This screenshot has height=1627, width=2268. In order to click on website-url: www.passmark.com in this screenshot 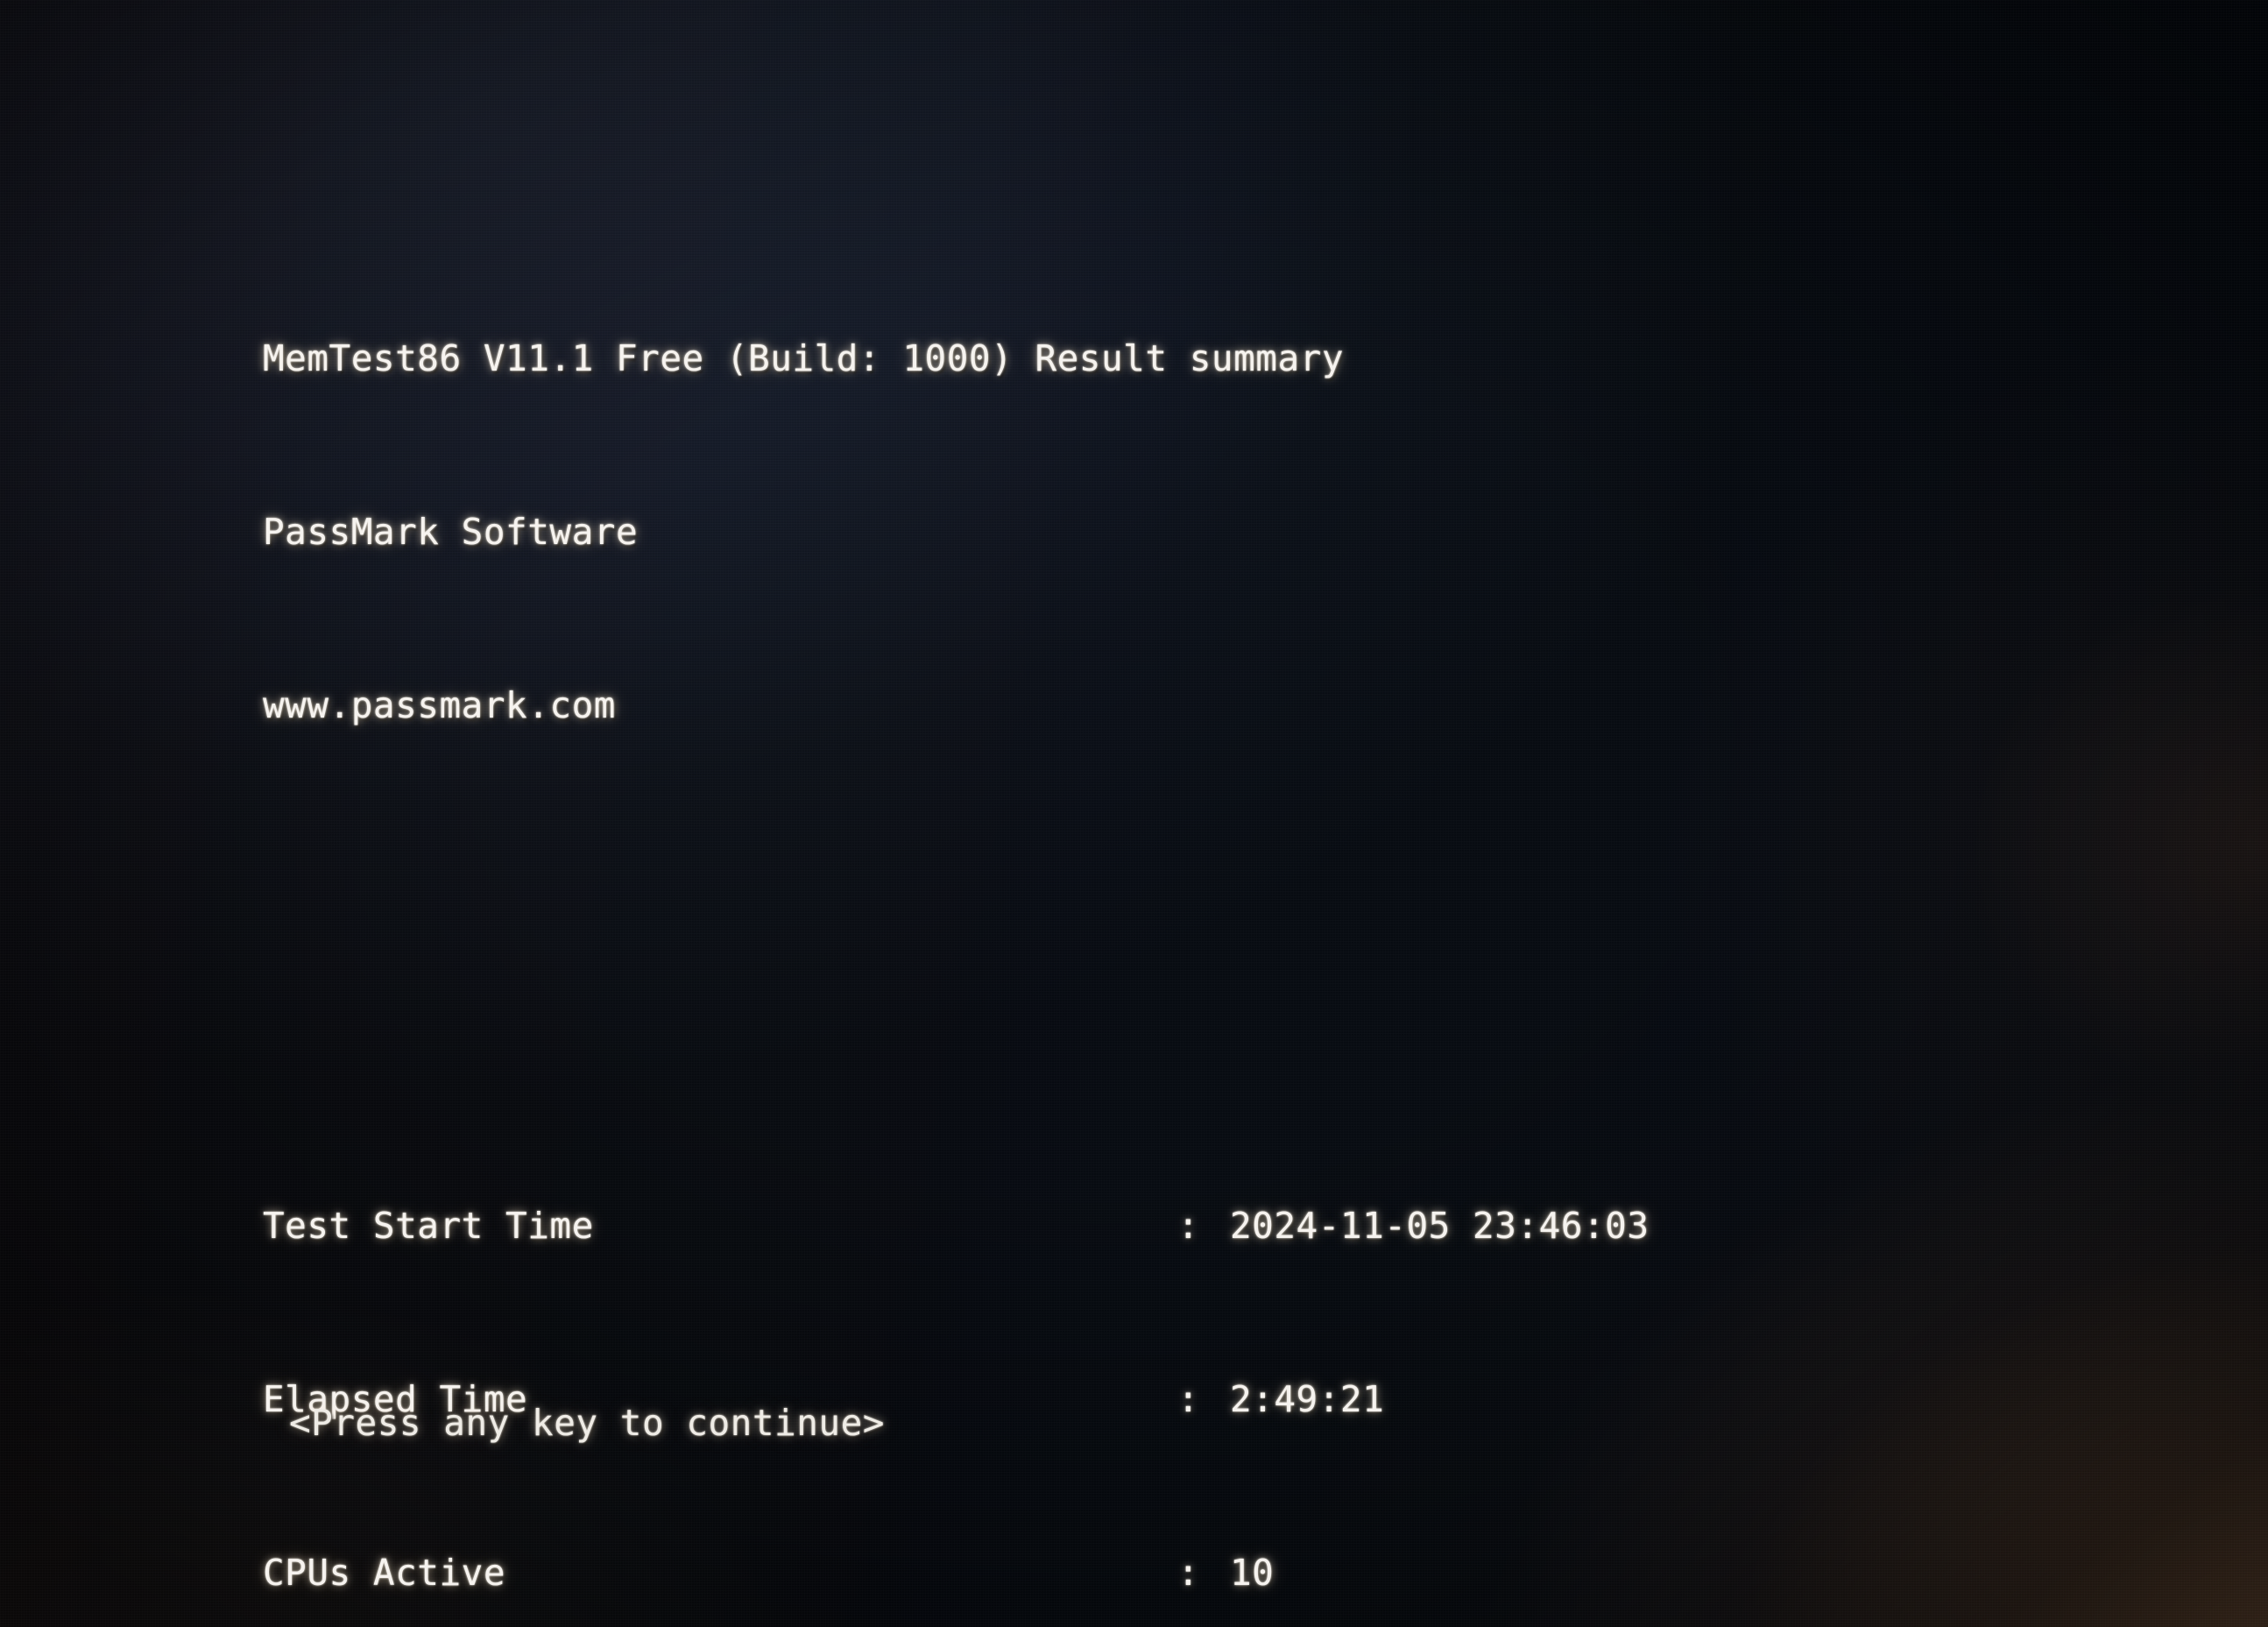, I will do `click(440, 705)`.